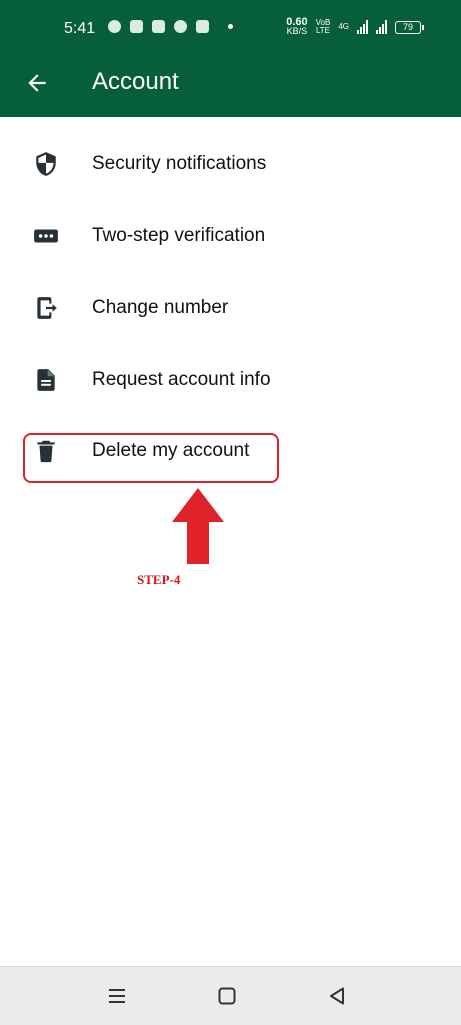 The width and height of the screenshot is (461, 1025). Describe the element at coordinates (409, 27) in the screenshot. I see `battery-icon: 79` at that location.